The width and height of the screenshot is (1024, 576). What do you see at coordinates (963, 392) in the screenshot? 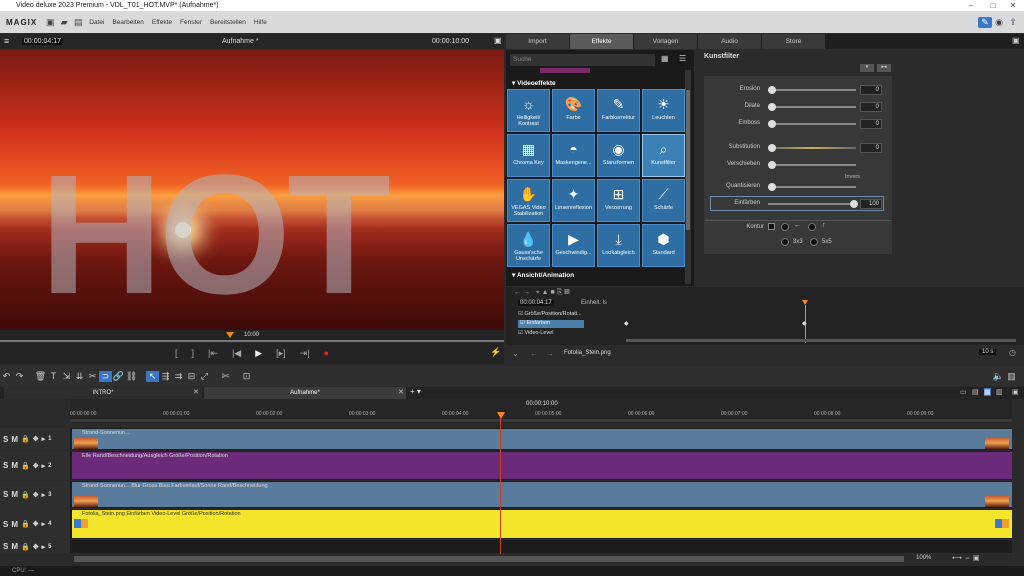
I see `view-mode-1-icon: ▭` at bounding box center [963, 392].